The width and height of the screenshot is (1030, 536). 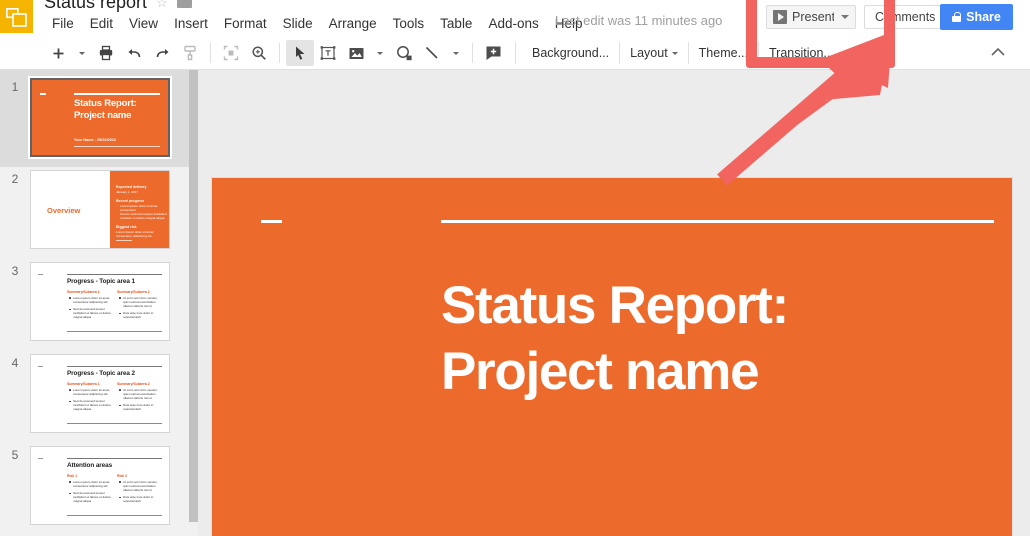 I want to click on redo-icon, so click(x=162, y=53).